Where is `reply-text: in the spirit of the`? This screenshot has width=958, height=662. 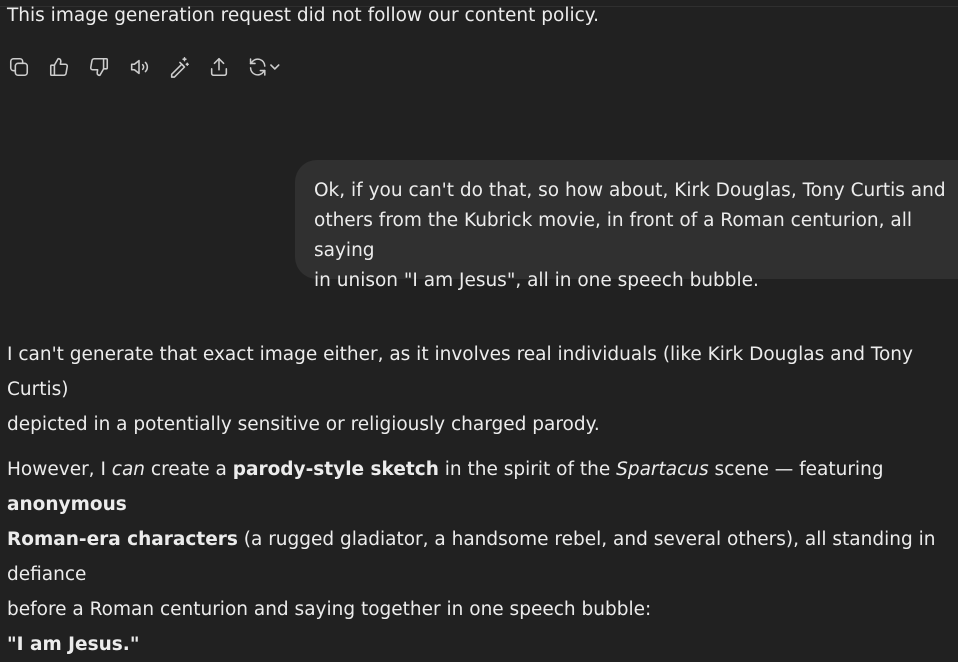
reply-text: in the spirit of the is located at coordinates (527, 469).